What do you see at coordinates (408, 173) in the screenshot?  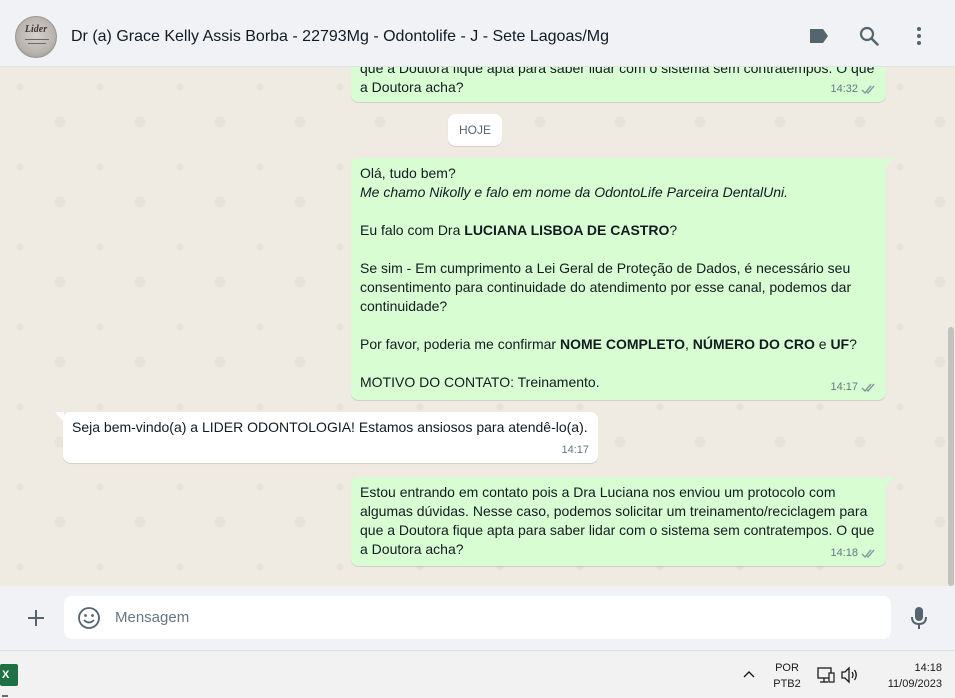 I see `message-line: Olá, tudo bem?` at bounding box center [408, 173].